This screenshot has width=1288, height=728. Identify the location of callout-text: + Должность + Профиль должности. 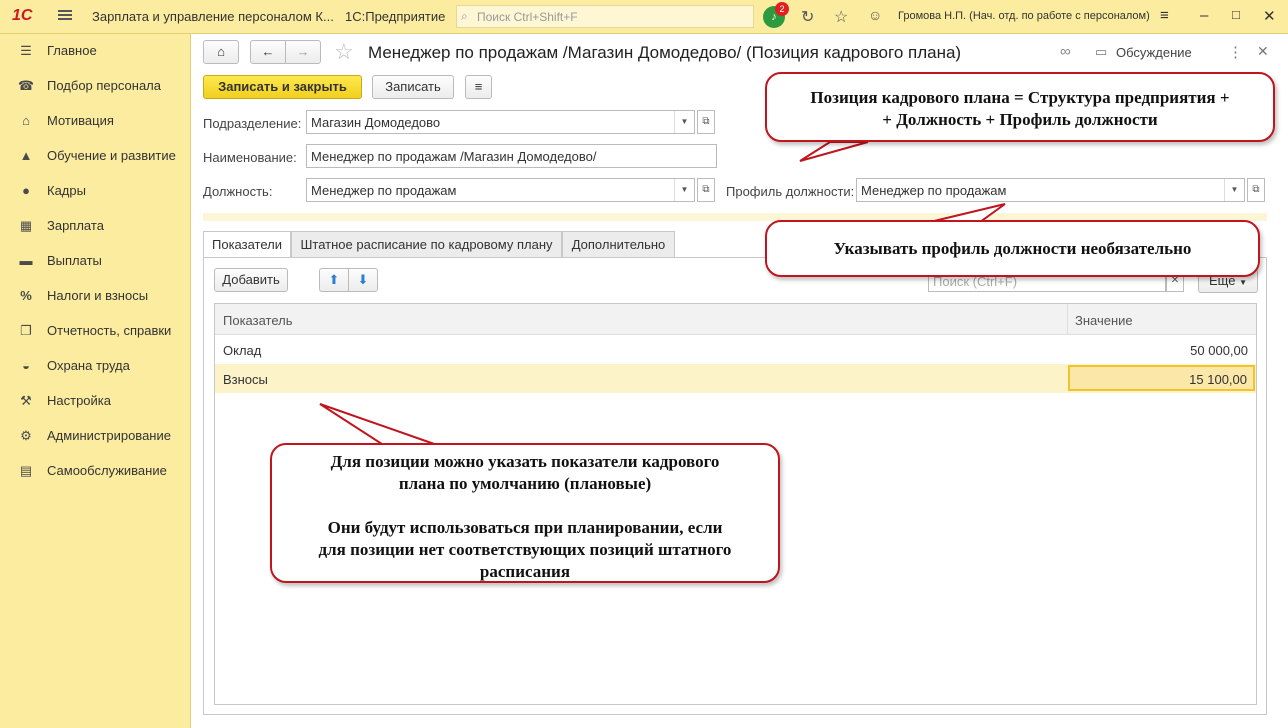
(1020, 119).